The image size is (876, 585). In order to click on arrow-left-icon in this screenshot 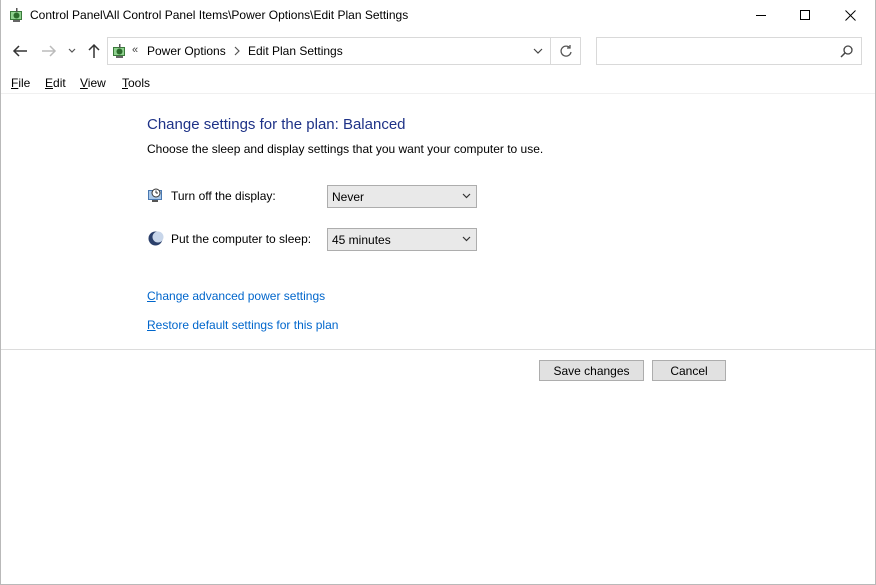, I will do `click(19, 51)`.